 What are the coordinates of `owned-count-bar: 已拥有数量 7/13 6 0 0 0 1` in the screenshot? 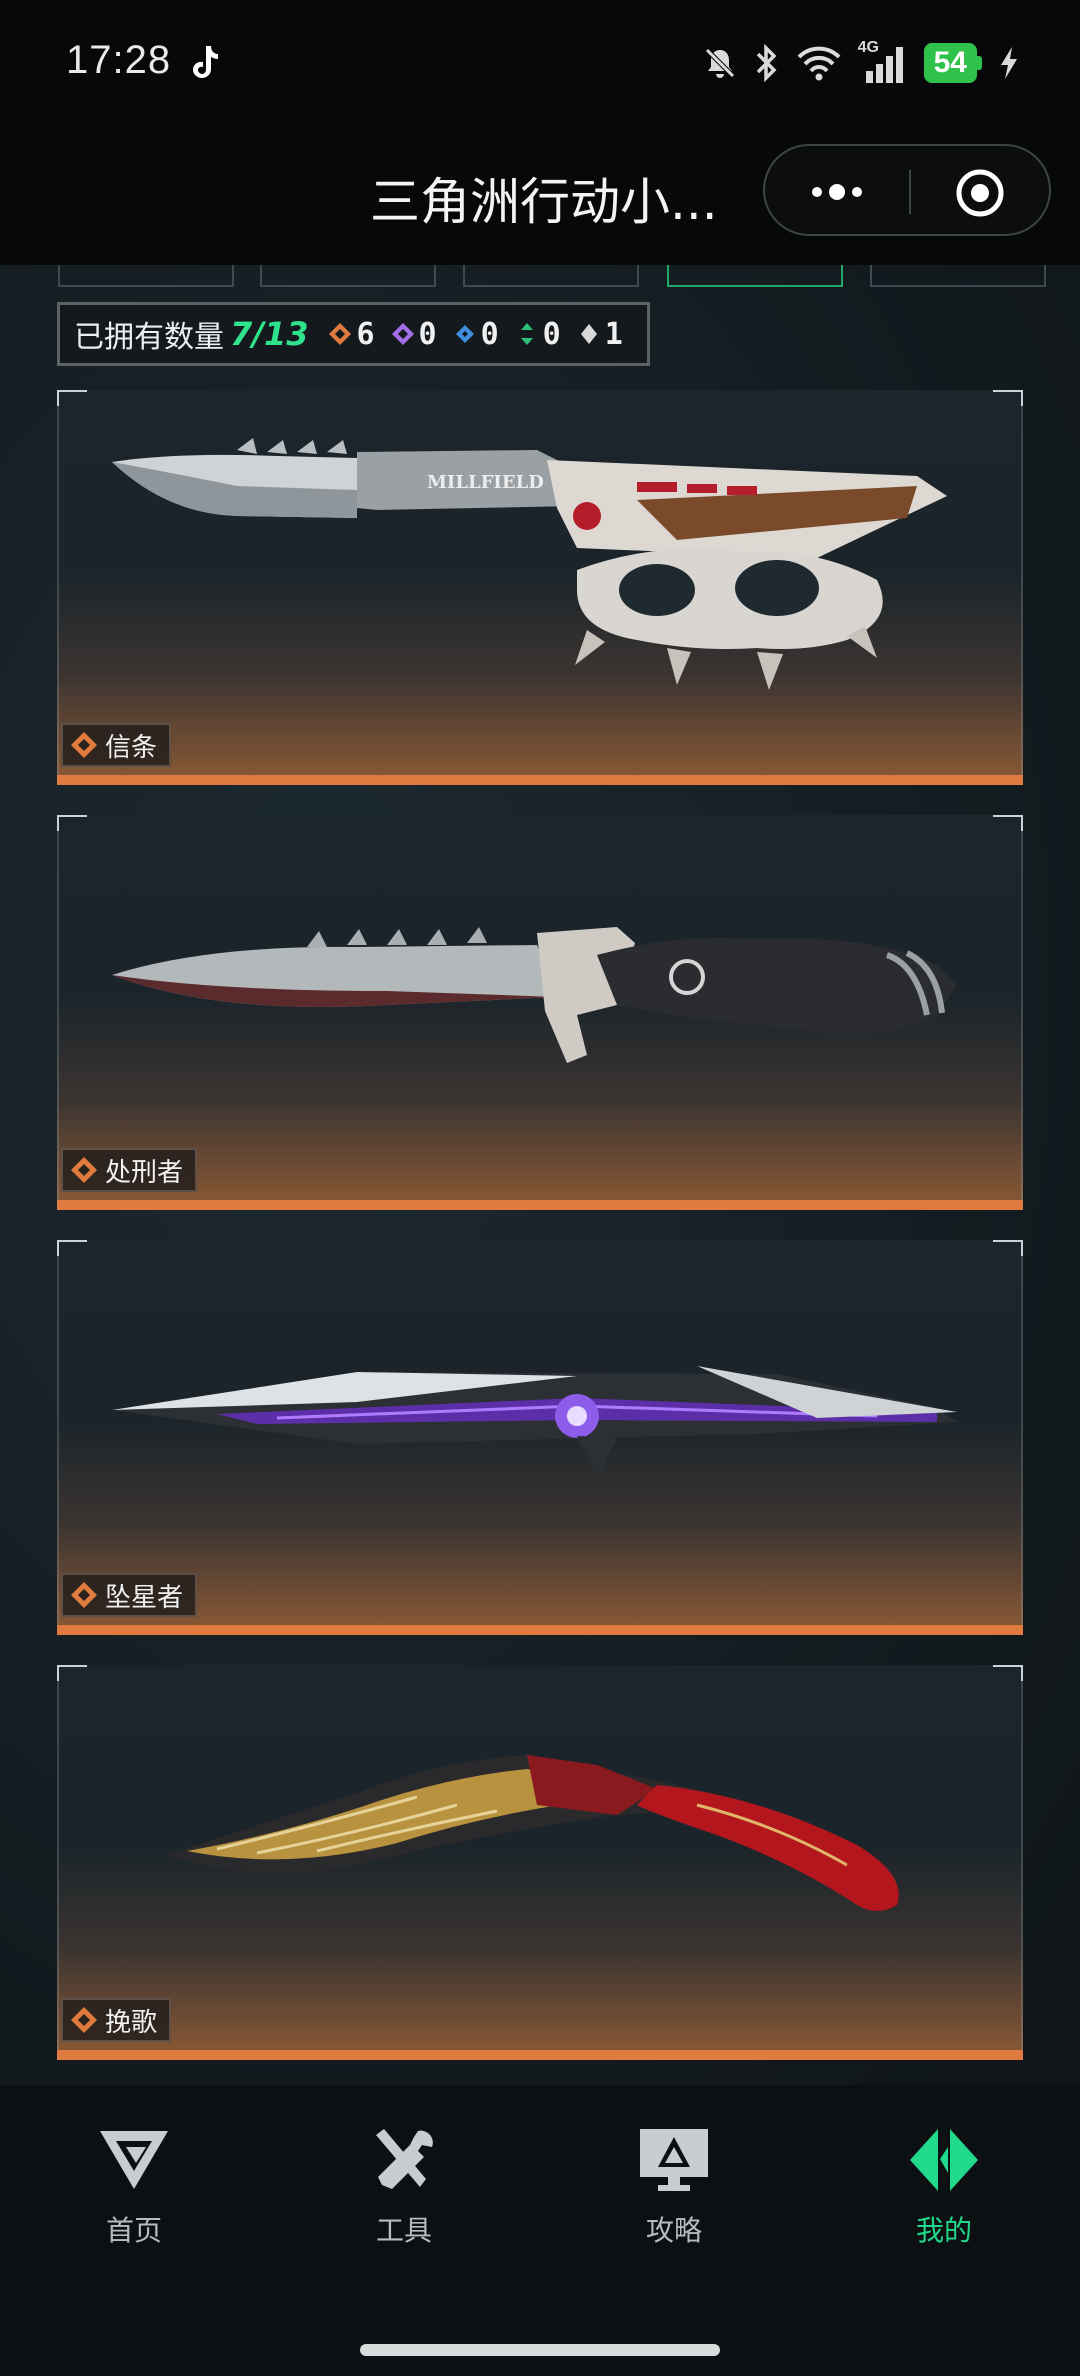 It's located at (353, 334).